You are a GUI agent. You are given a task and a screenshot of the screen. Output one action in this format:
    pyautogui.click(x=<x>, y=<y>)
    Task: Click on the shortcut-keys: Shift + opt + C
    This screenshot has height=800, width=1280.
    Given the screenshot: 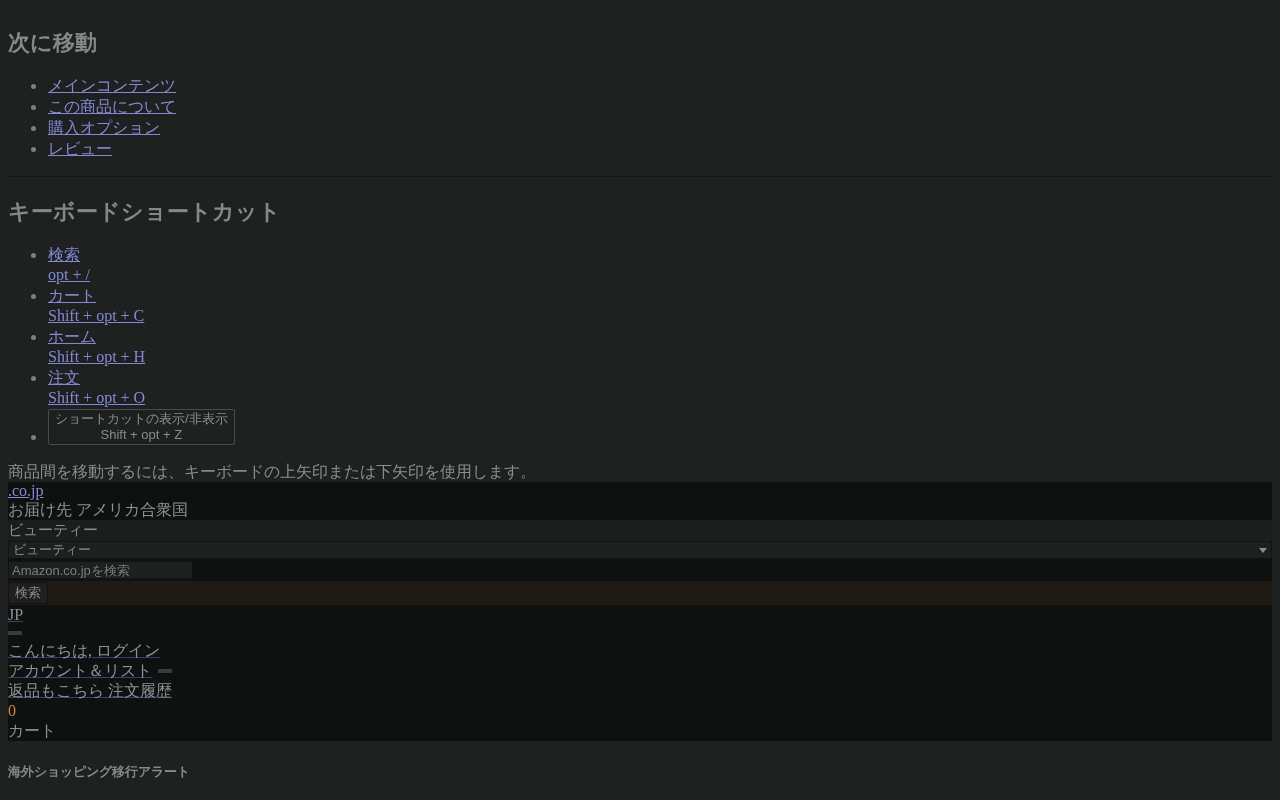 What is the action you would take?
    pyautogui.click(x=96, y=316)
    